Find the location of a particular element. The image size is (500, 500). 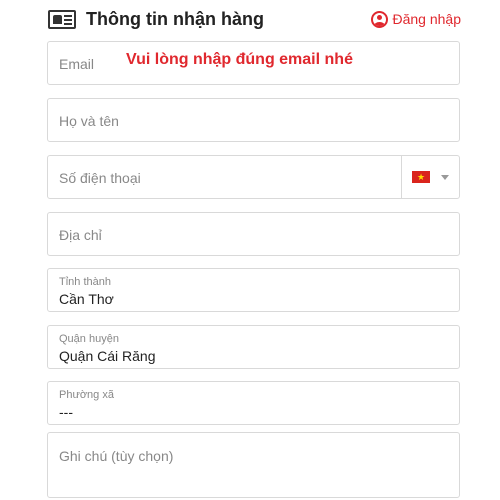

ward-value: --- is located at coordinates (66, 412).